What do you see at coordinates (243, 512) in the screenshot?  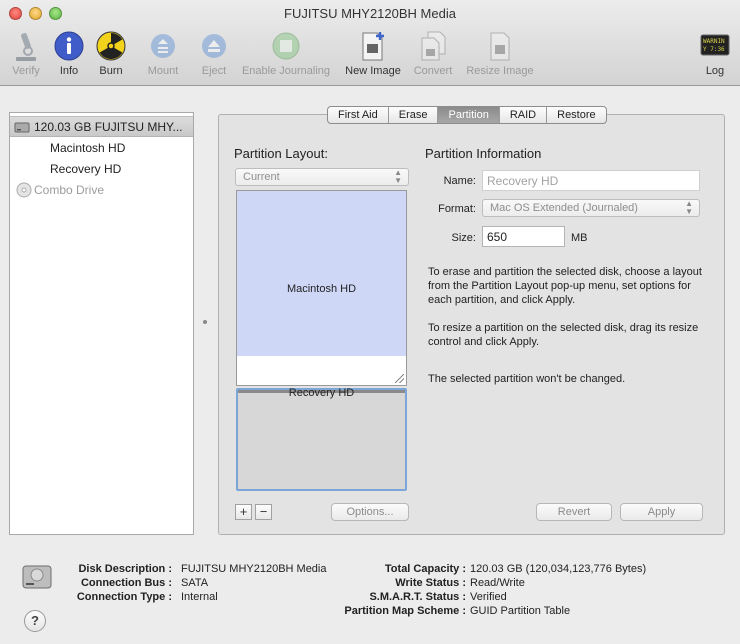 I see `add-partition-button: +` at bounding box center [243, 512].